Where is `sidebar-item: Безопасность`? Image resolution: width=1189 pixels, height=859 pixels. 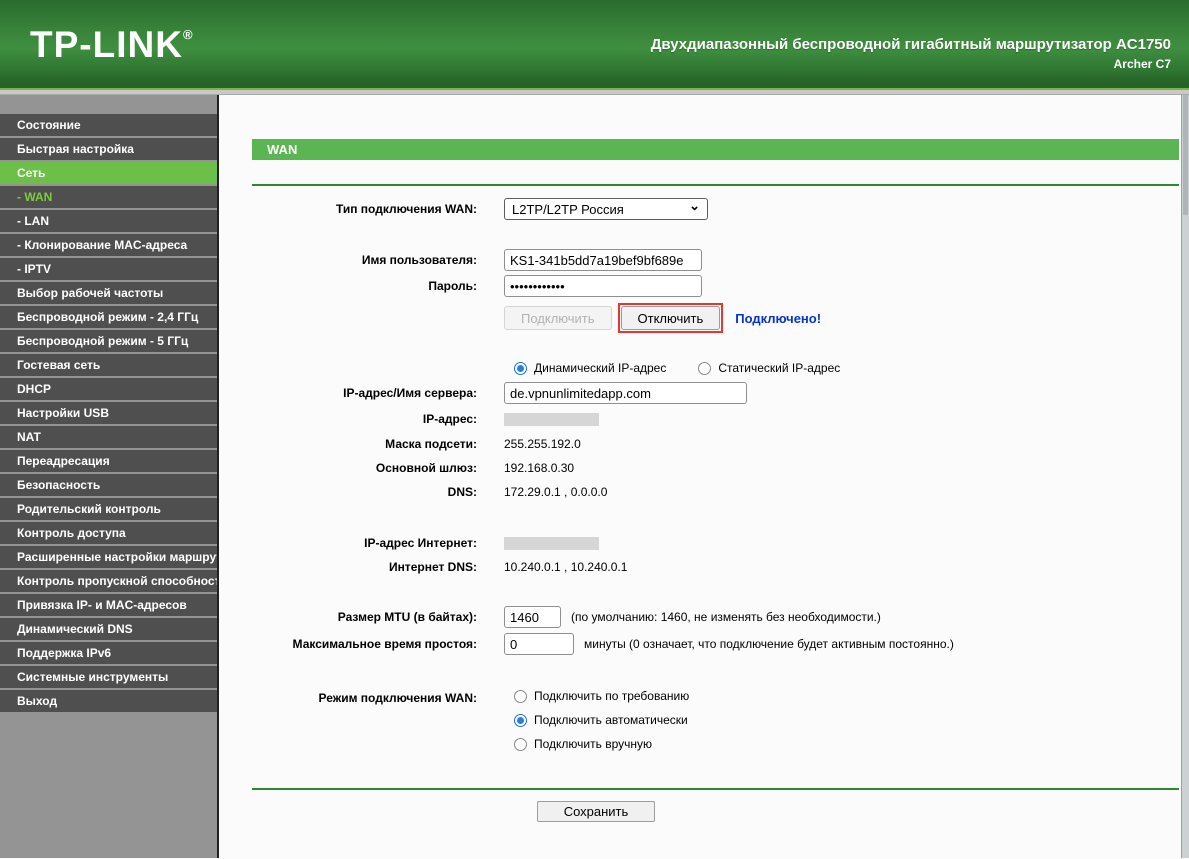 sidebar-item: Безопасность is located at coordinates (108, 485).